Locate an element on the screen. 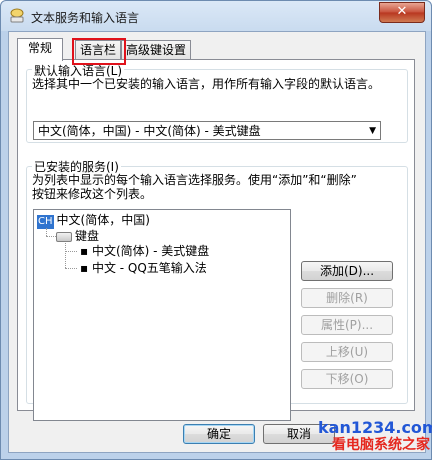  tree-item-language: CH 中文(简体，中国) is located at coordinates (93, 221).